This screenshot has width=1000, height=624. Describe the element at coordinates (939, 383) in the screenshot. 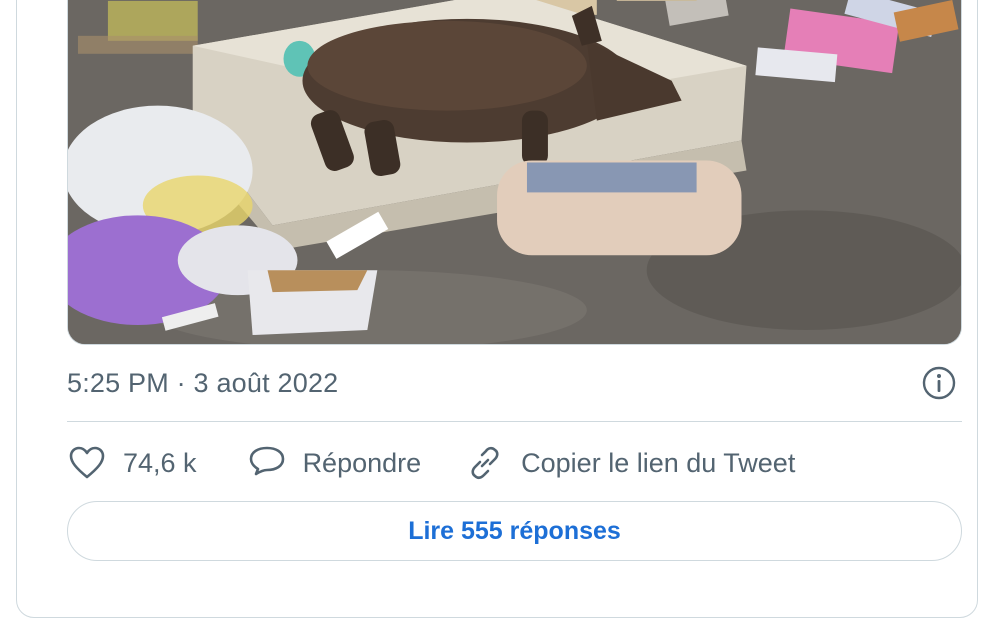

I see `info-circle-icon` at that location.